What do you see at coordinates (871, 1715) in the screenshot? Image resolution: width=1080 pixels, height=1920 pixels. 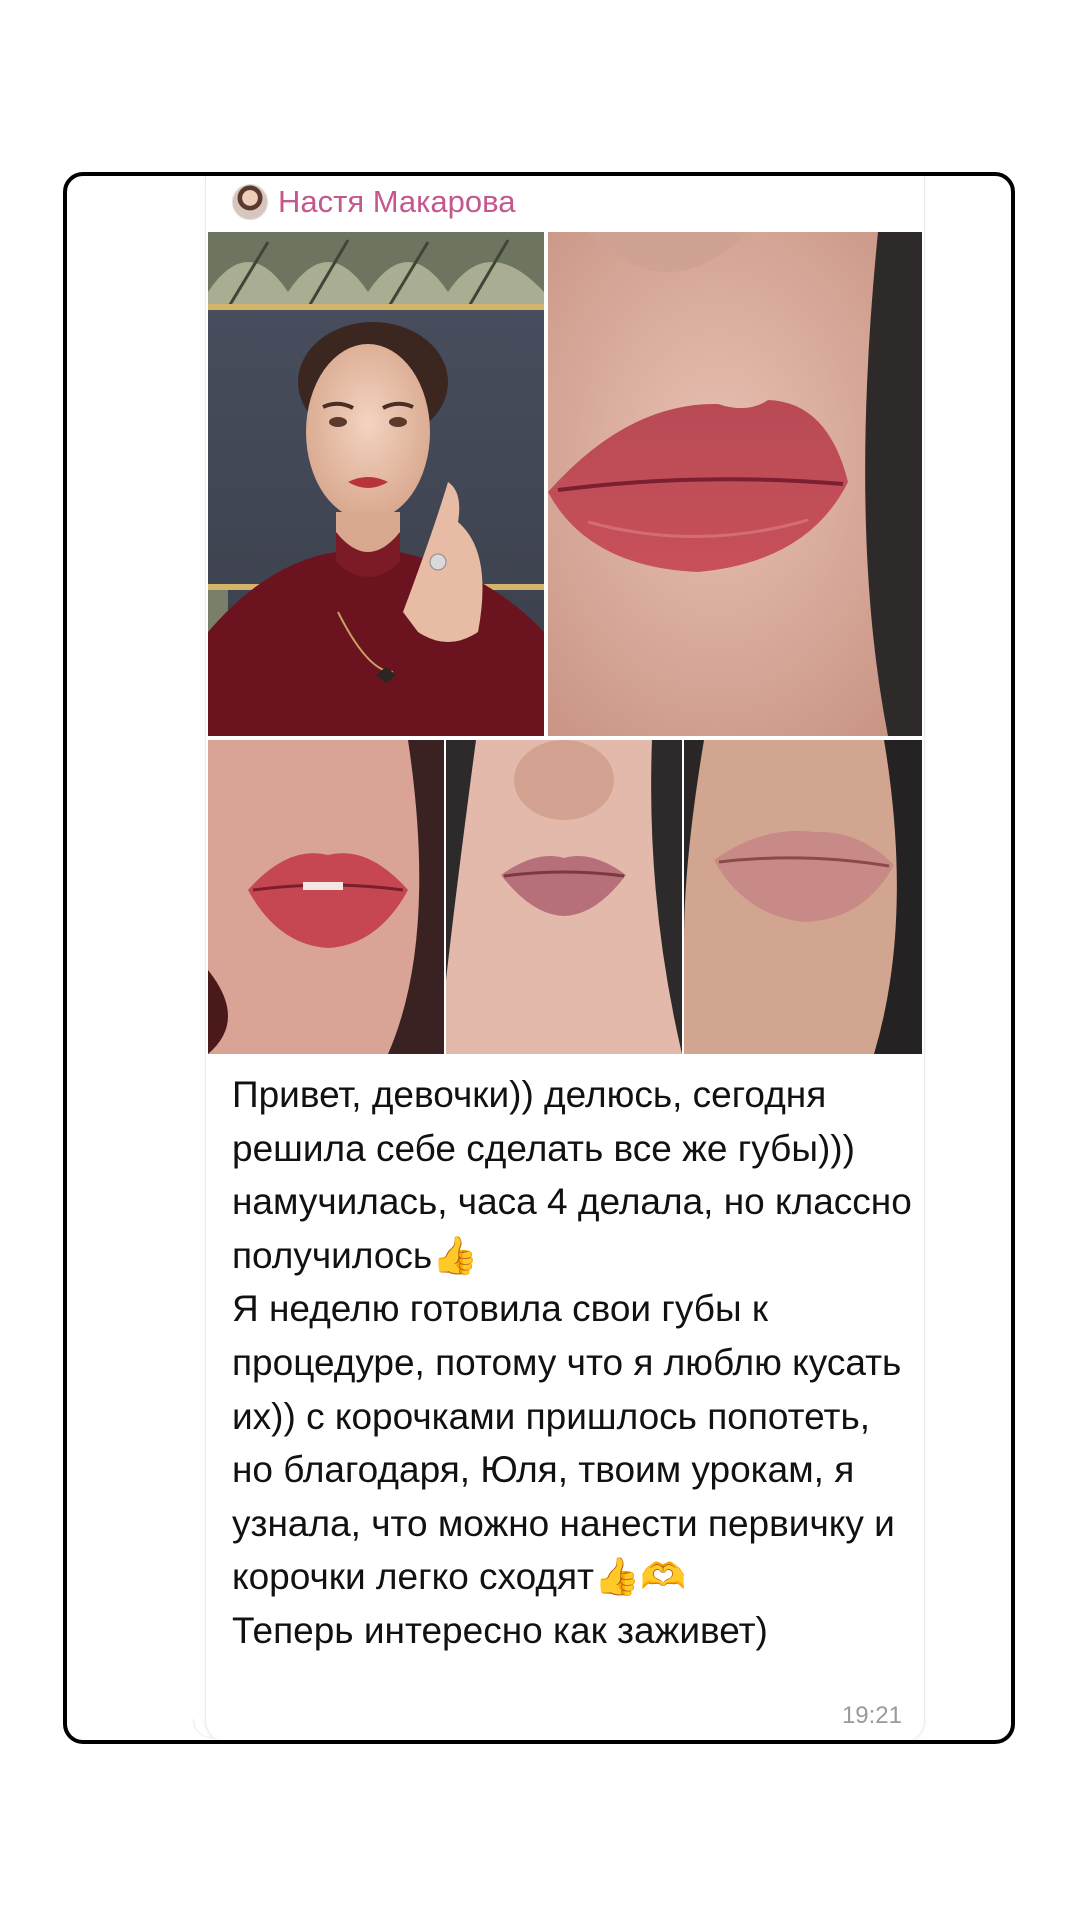 I see `message-time: 19:21` at bounding box center [871, 1715].